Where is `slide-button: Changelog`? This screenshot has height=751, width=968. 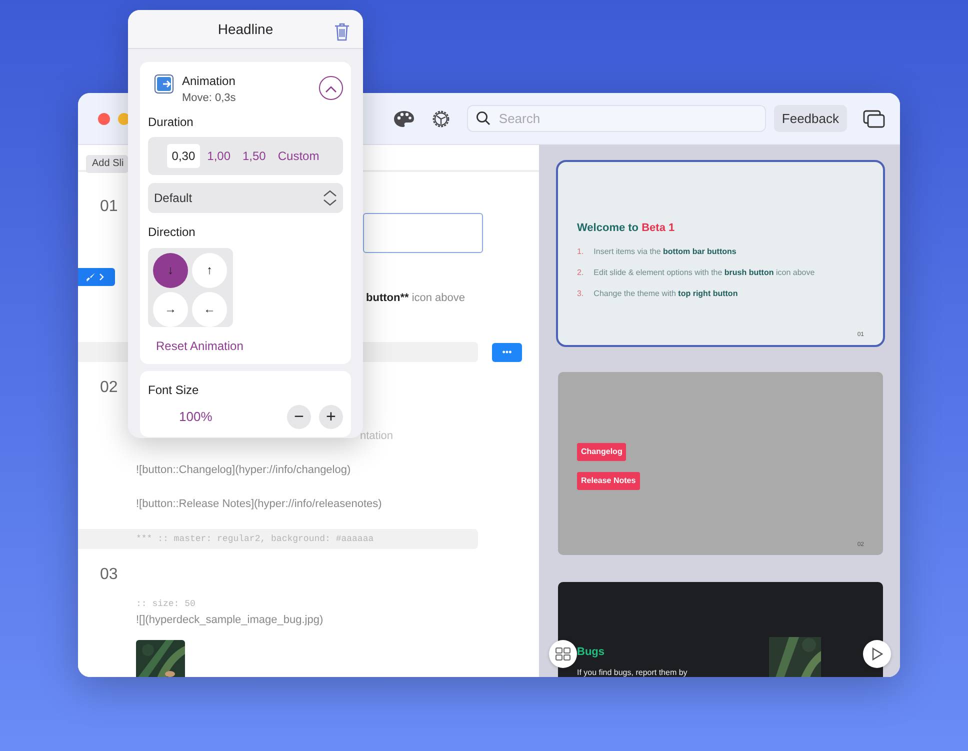 slide-button: Changelog is located at coordinates (601, 452).